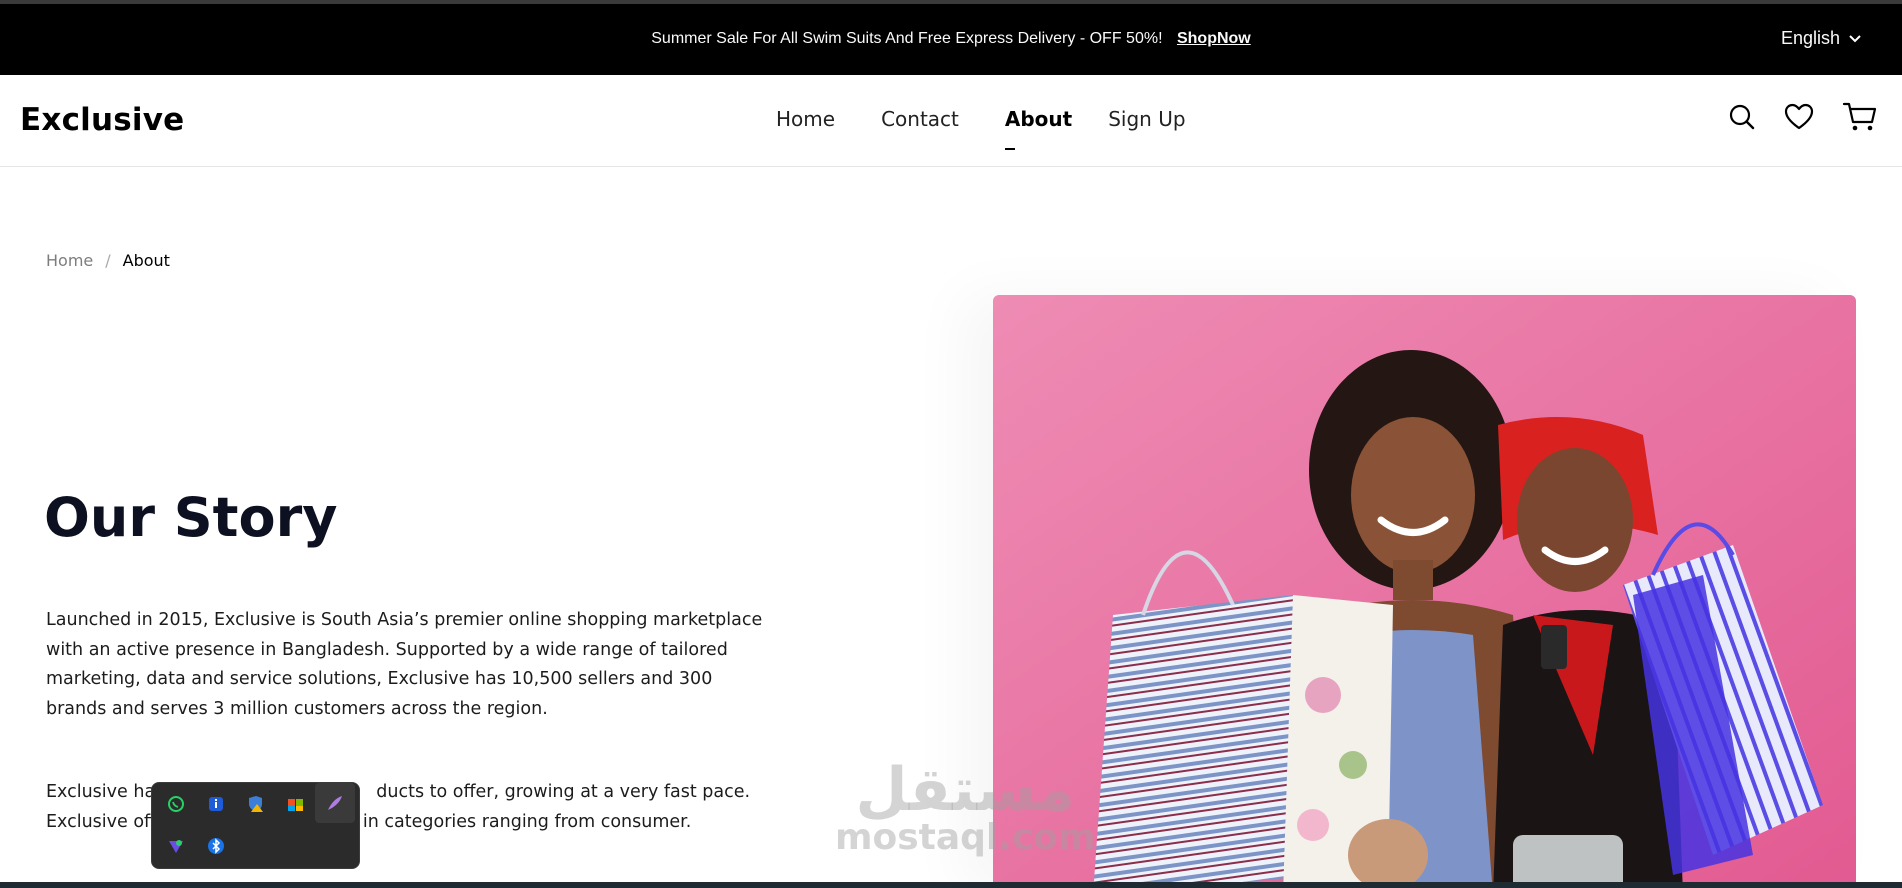  Describe the element at coordinates (527, 821) in the screenshot. I see `paragraph-2-line-2-end: in categories ranging from consumer.` at that location.